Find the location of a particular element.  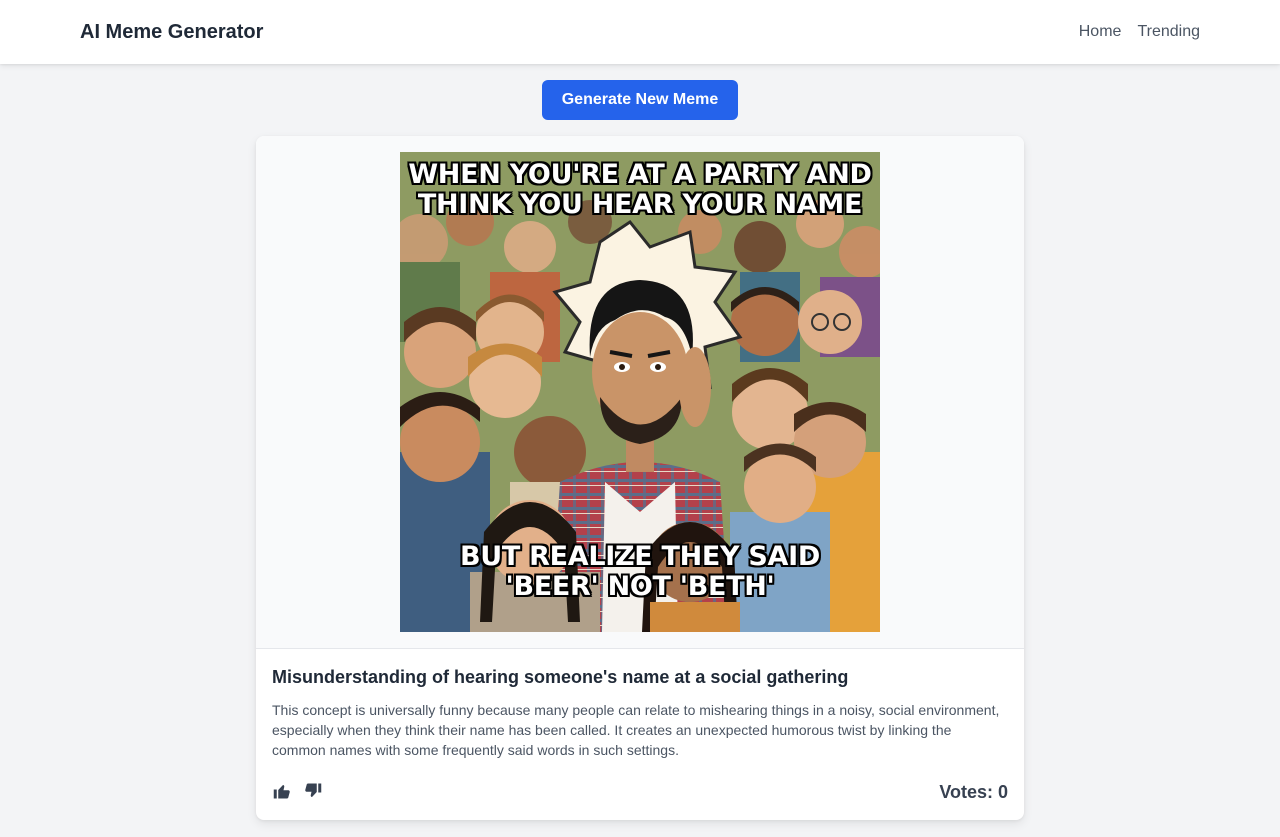

vote-count: Votes: 0 is located at coordinates (973, 792).